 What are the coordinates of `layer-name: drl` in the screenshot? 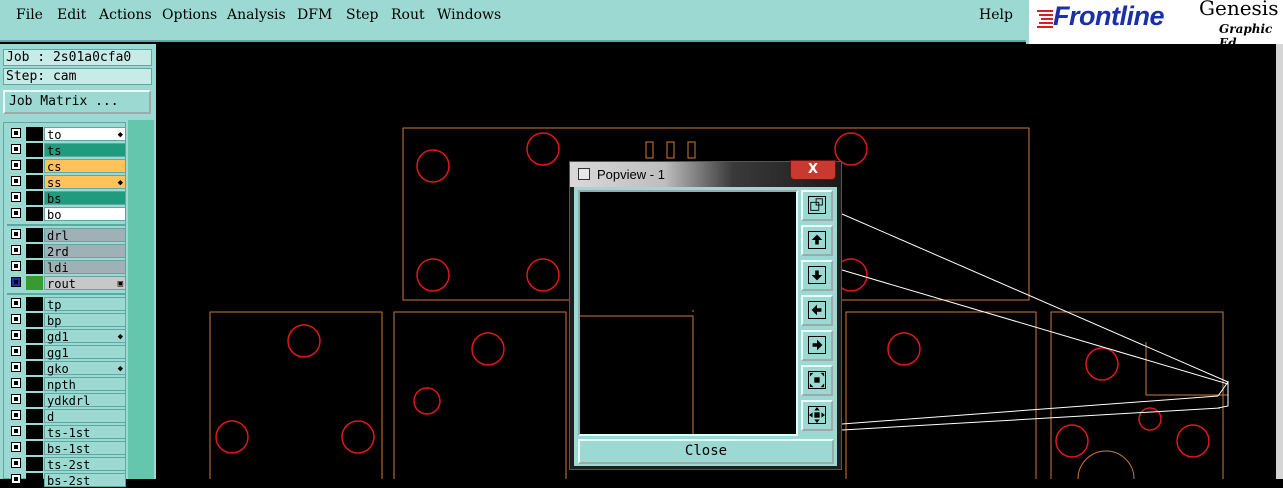 It's located at (85, 235).